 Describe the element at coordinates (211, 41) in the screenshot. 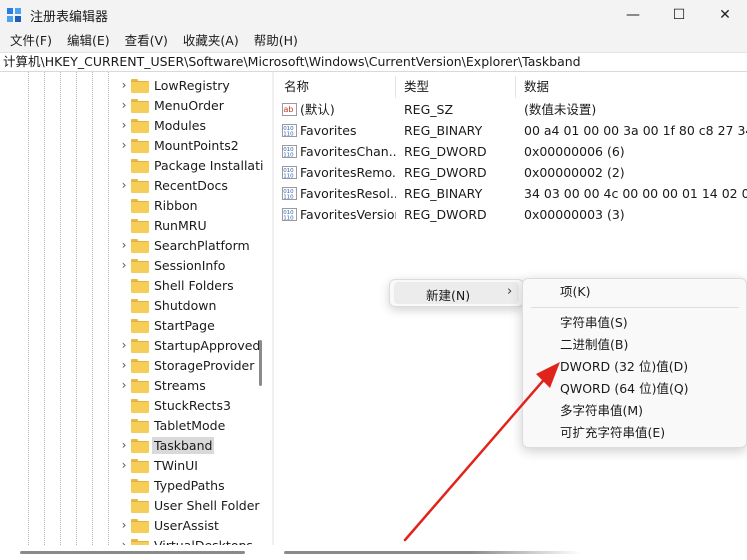

I see `menu-favorites: 收藏夹(A)` at that location.